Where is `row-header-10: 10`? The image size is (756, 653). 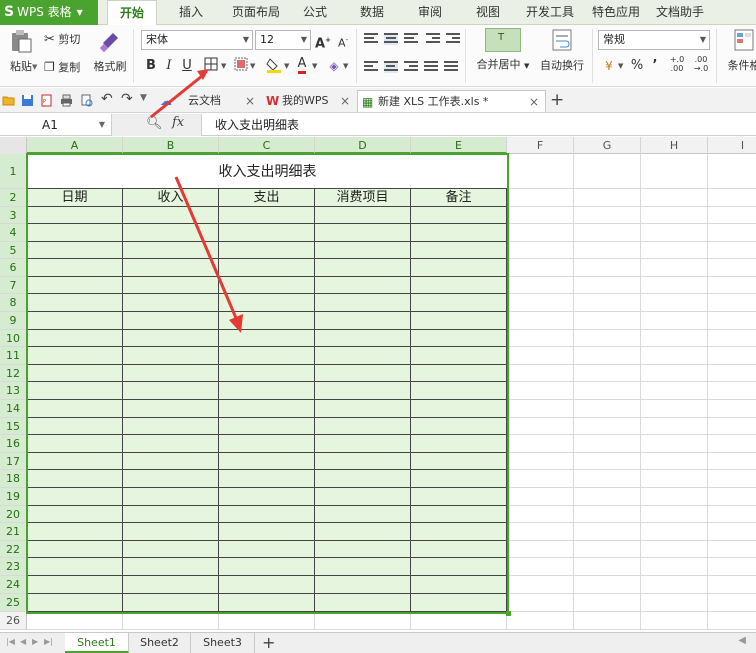 row-header-10: 10 is located at coordinates (13, 338).